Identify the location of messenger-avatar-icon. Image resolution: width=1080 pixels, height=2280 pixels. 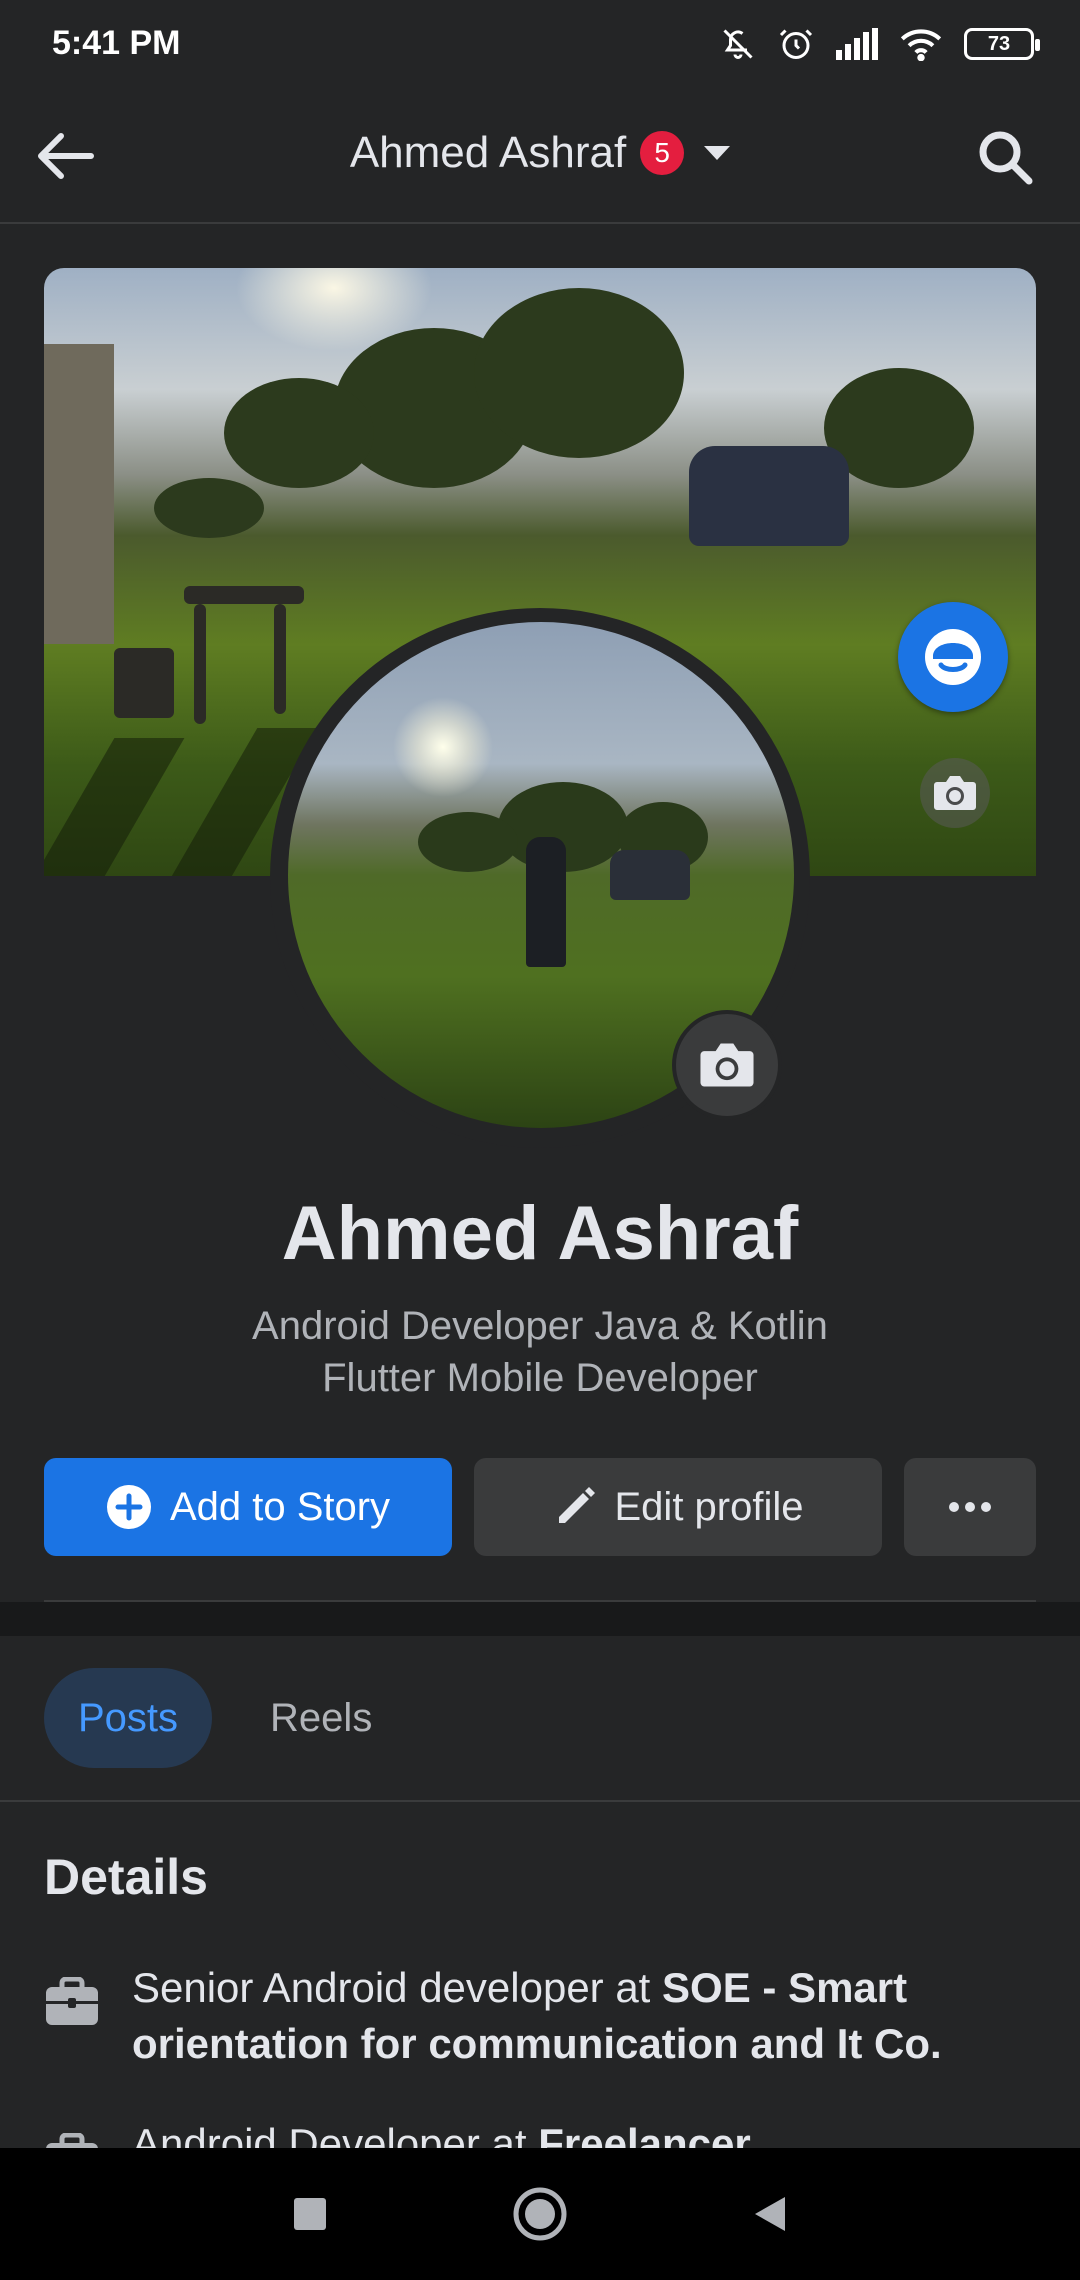
(953, 657).